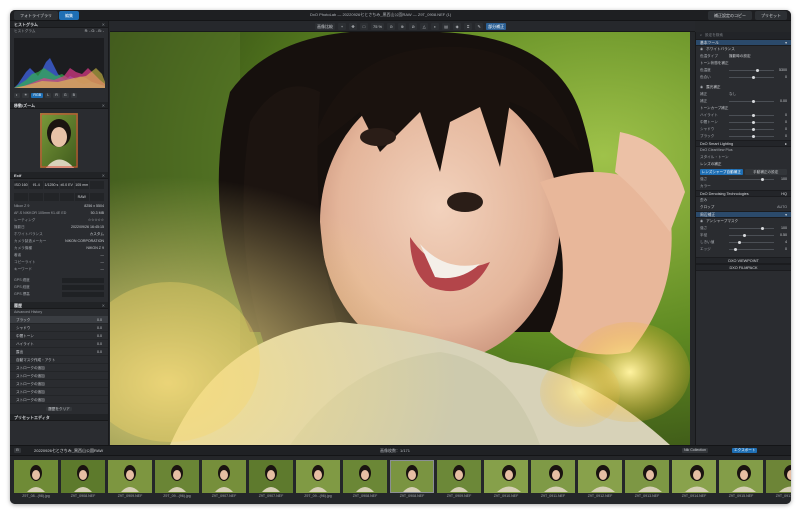 This screenshot has width=800, height=515. Describe the element at coordinates (96, 220) in the screenshot. I see `exif-field-value: ☆☆☆☆☆` at that location.